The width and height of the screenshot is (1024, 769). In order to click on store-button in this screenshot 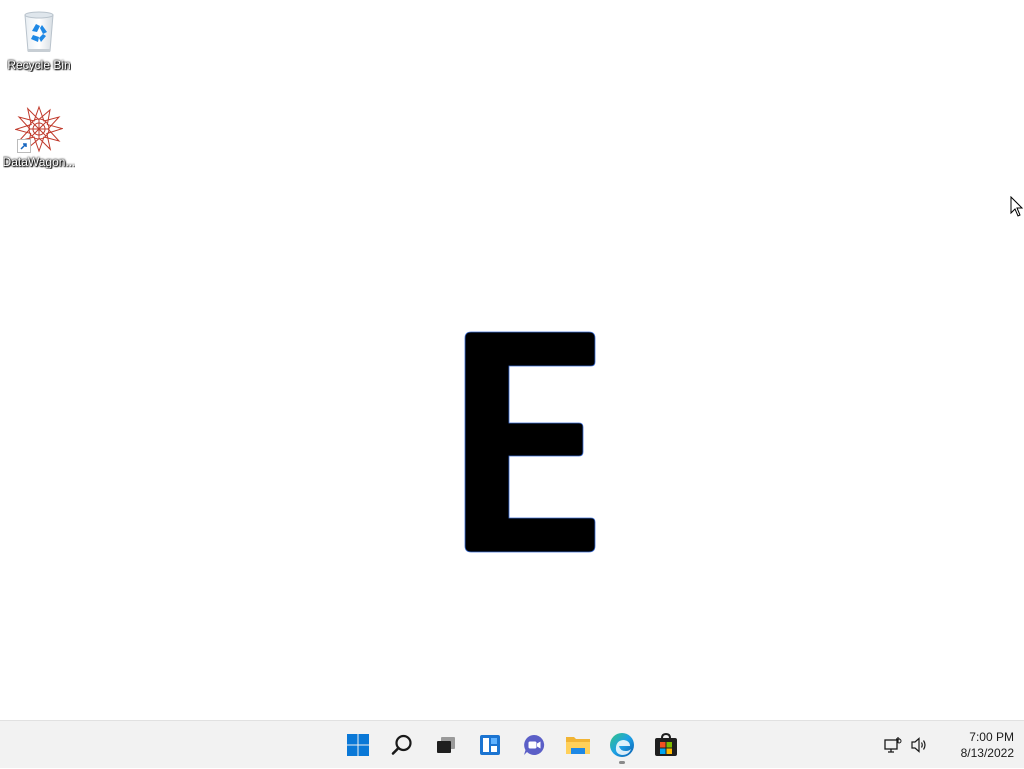, I will do `click(666, 745)`.